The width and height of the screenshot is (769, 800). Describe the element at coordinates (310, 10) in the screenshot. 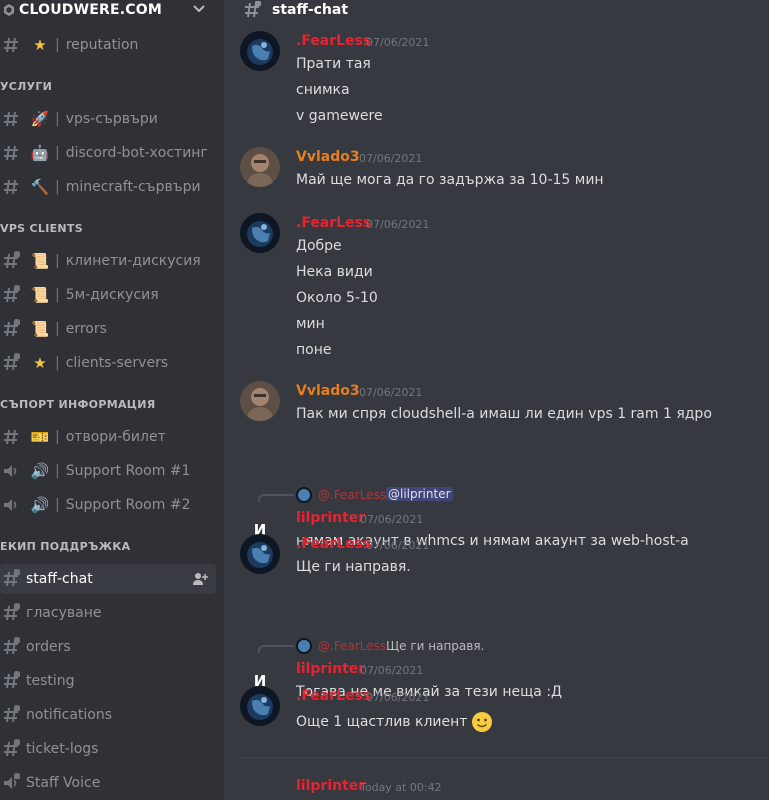

I see `channel-title: staff-chat` at that location.